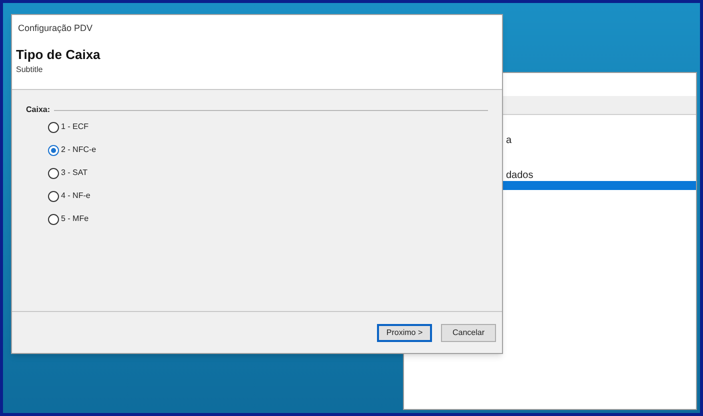 This screenshot has width=703, height=416. What do you see at coordinates (75, 127) in the screenshot?
I see `radio-label: 1 - ECF` at bounding box center [75, 127].